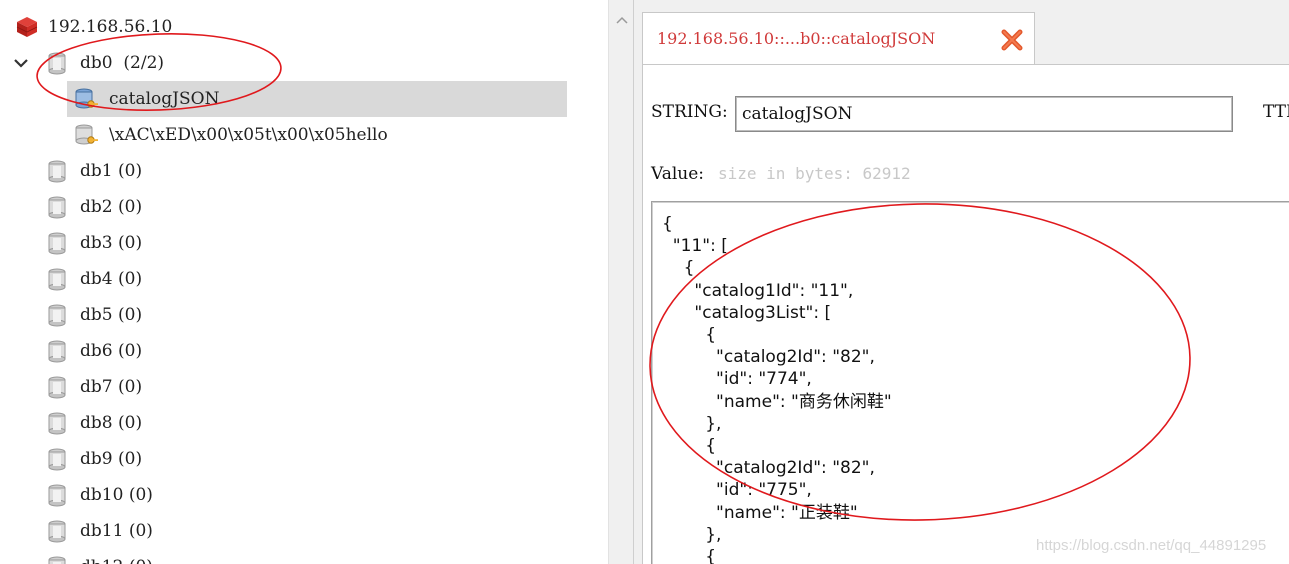 The height and width of the screenshot is (564, 1289). I want to click on redis-server-icon, so click(27, 27).